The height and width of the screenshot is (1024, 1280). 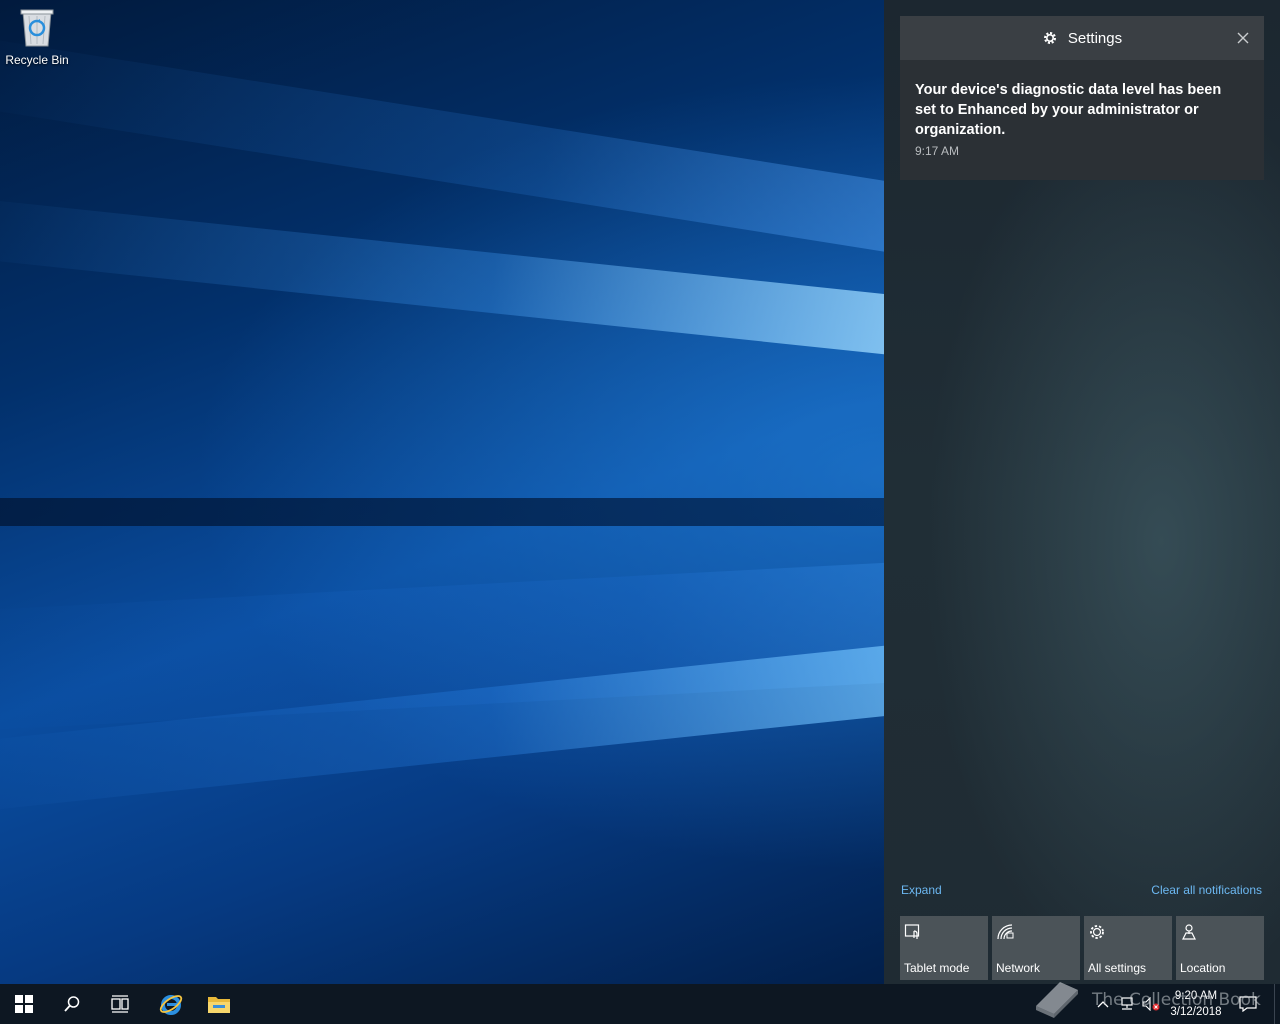 I want to click on volume-muted-icon, so click(x=1151, y=1004).